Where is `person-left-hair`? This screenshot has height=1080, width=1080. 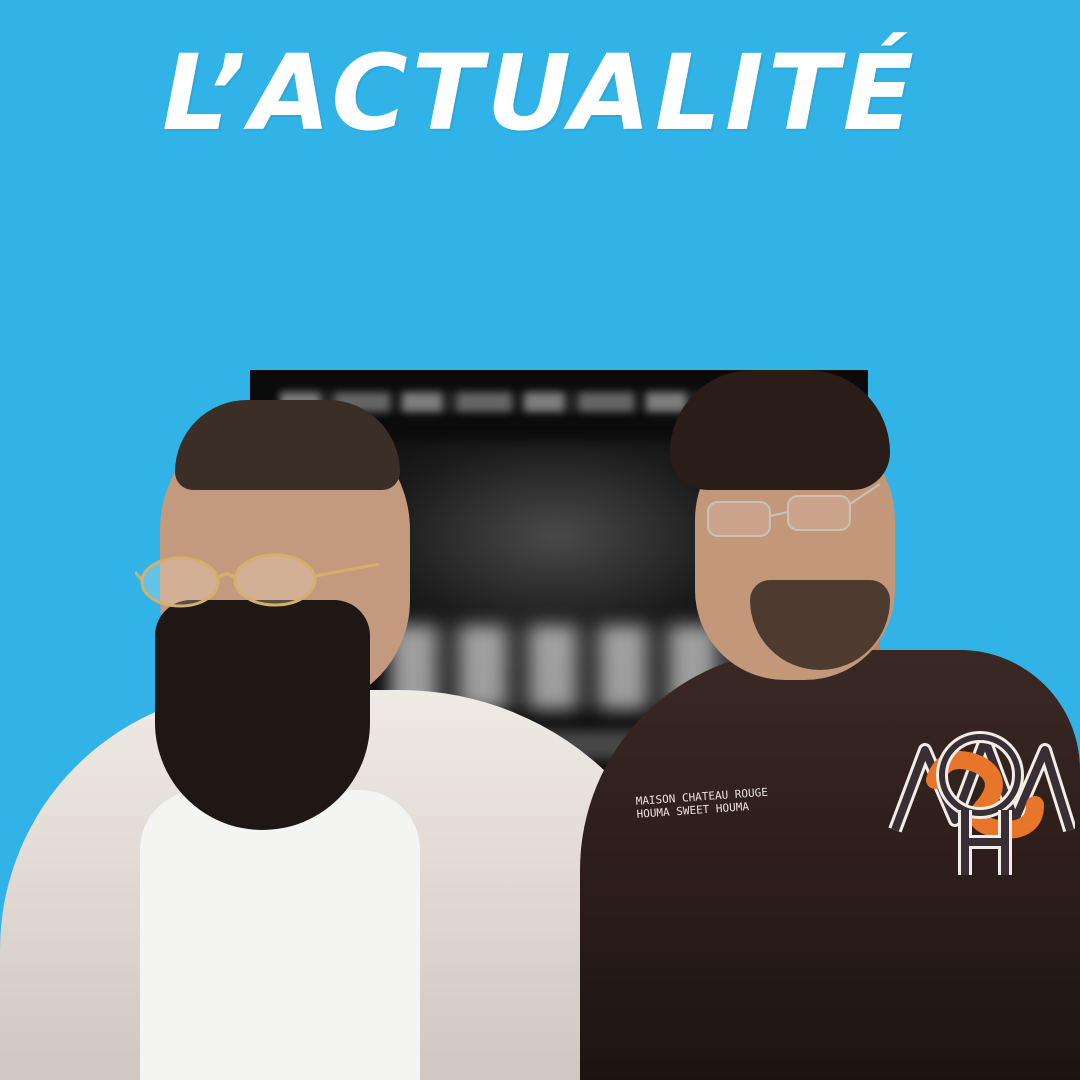 person-left-hair is located at coordinates (287, 445).